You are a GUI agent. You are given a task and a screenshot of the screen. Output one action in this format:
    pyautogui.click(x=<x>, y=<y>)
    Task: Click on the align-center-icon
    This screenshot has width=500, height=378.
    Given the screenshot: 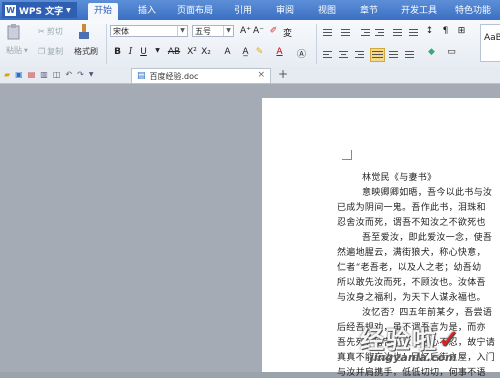 What is the action you would take?
    pyautogui.click(x=343, y=54)
    